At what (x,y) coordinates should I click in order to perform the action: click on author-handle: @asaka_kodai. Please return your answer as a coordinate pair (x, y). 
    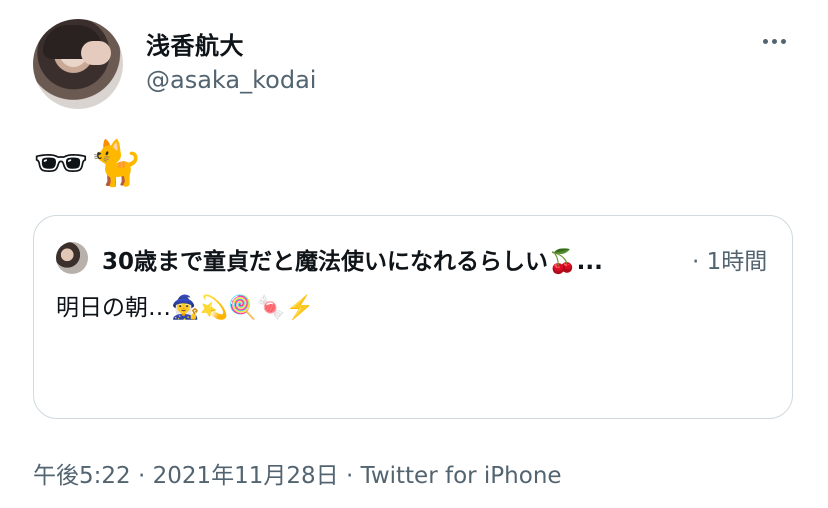
    Looking at the image, I should click on (231, 80).